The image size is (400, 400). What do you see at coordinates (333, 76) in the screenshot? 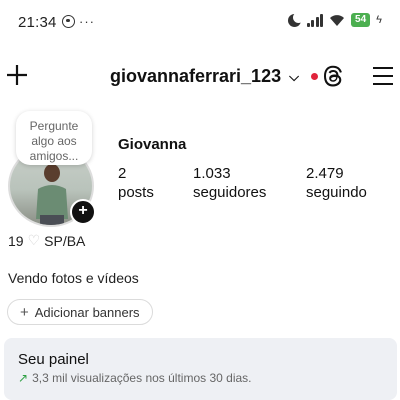
I see `threads-icon` at bounding box center [333, 76].